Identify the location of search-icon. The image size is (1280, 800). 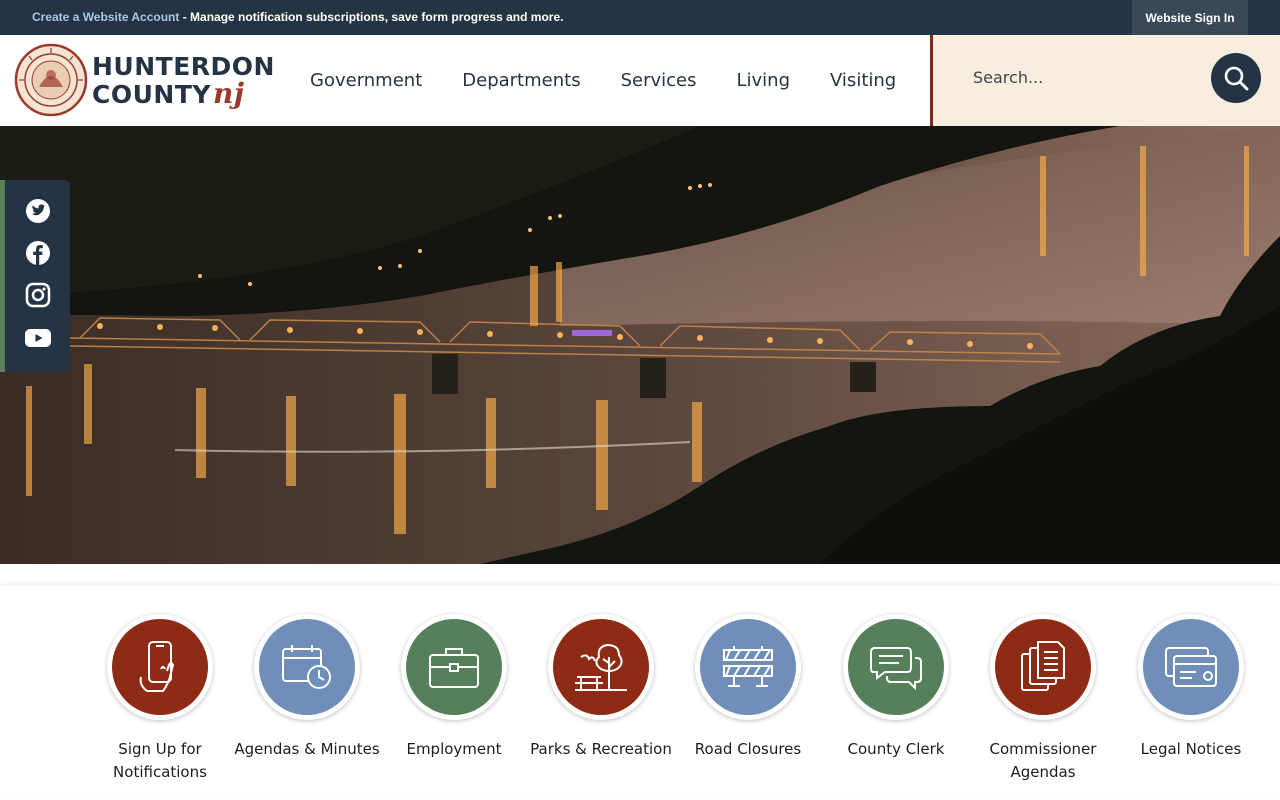
(1236, 78).